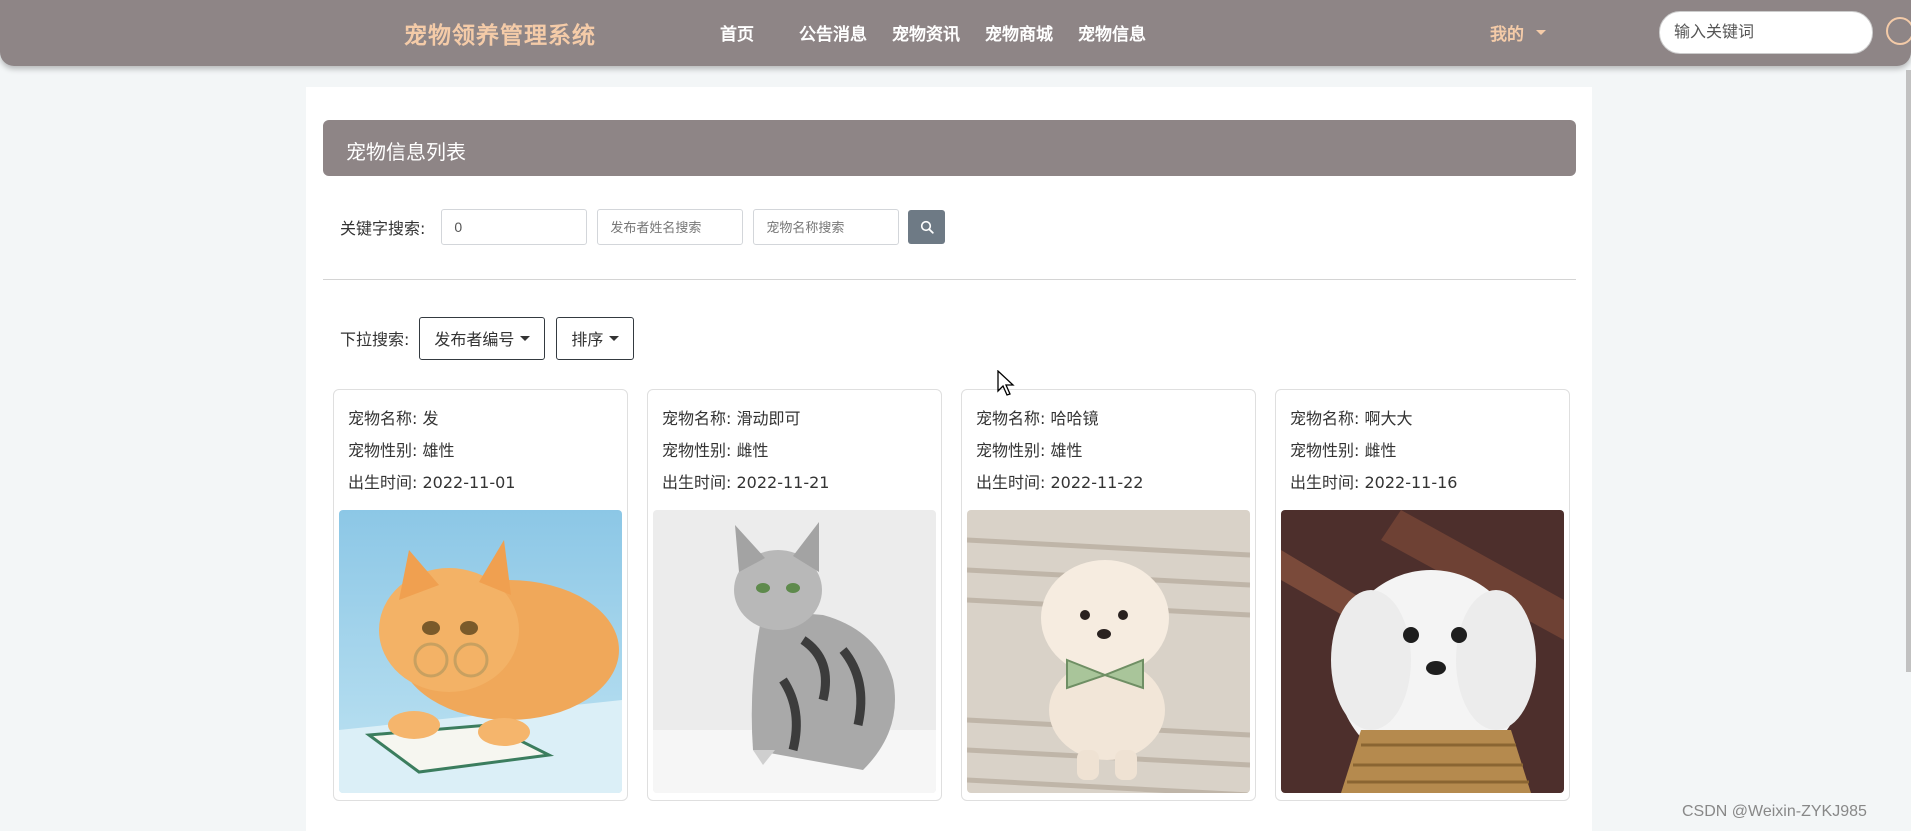  I want to click on pet-birth-date: 出生时间: 2022-11-21, so click(746, 482).